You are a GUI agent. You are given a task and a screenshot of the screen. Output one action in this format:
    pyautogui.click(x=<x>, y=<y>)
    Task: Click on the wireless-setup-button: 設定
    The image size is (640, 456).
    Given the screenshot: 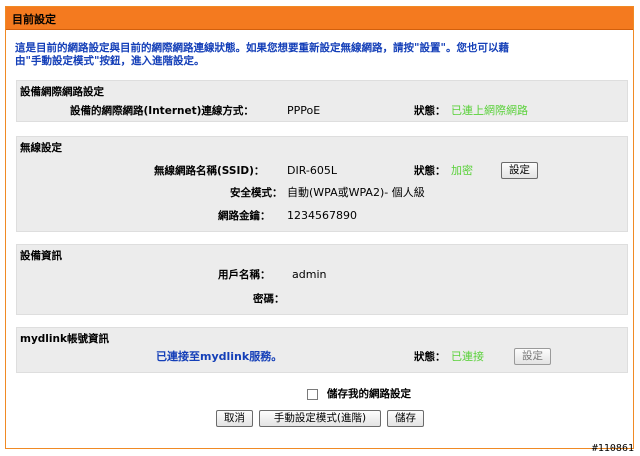 What is the action you would take?
    pyautogui.click(x=519, y=170)
    